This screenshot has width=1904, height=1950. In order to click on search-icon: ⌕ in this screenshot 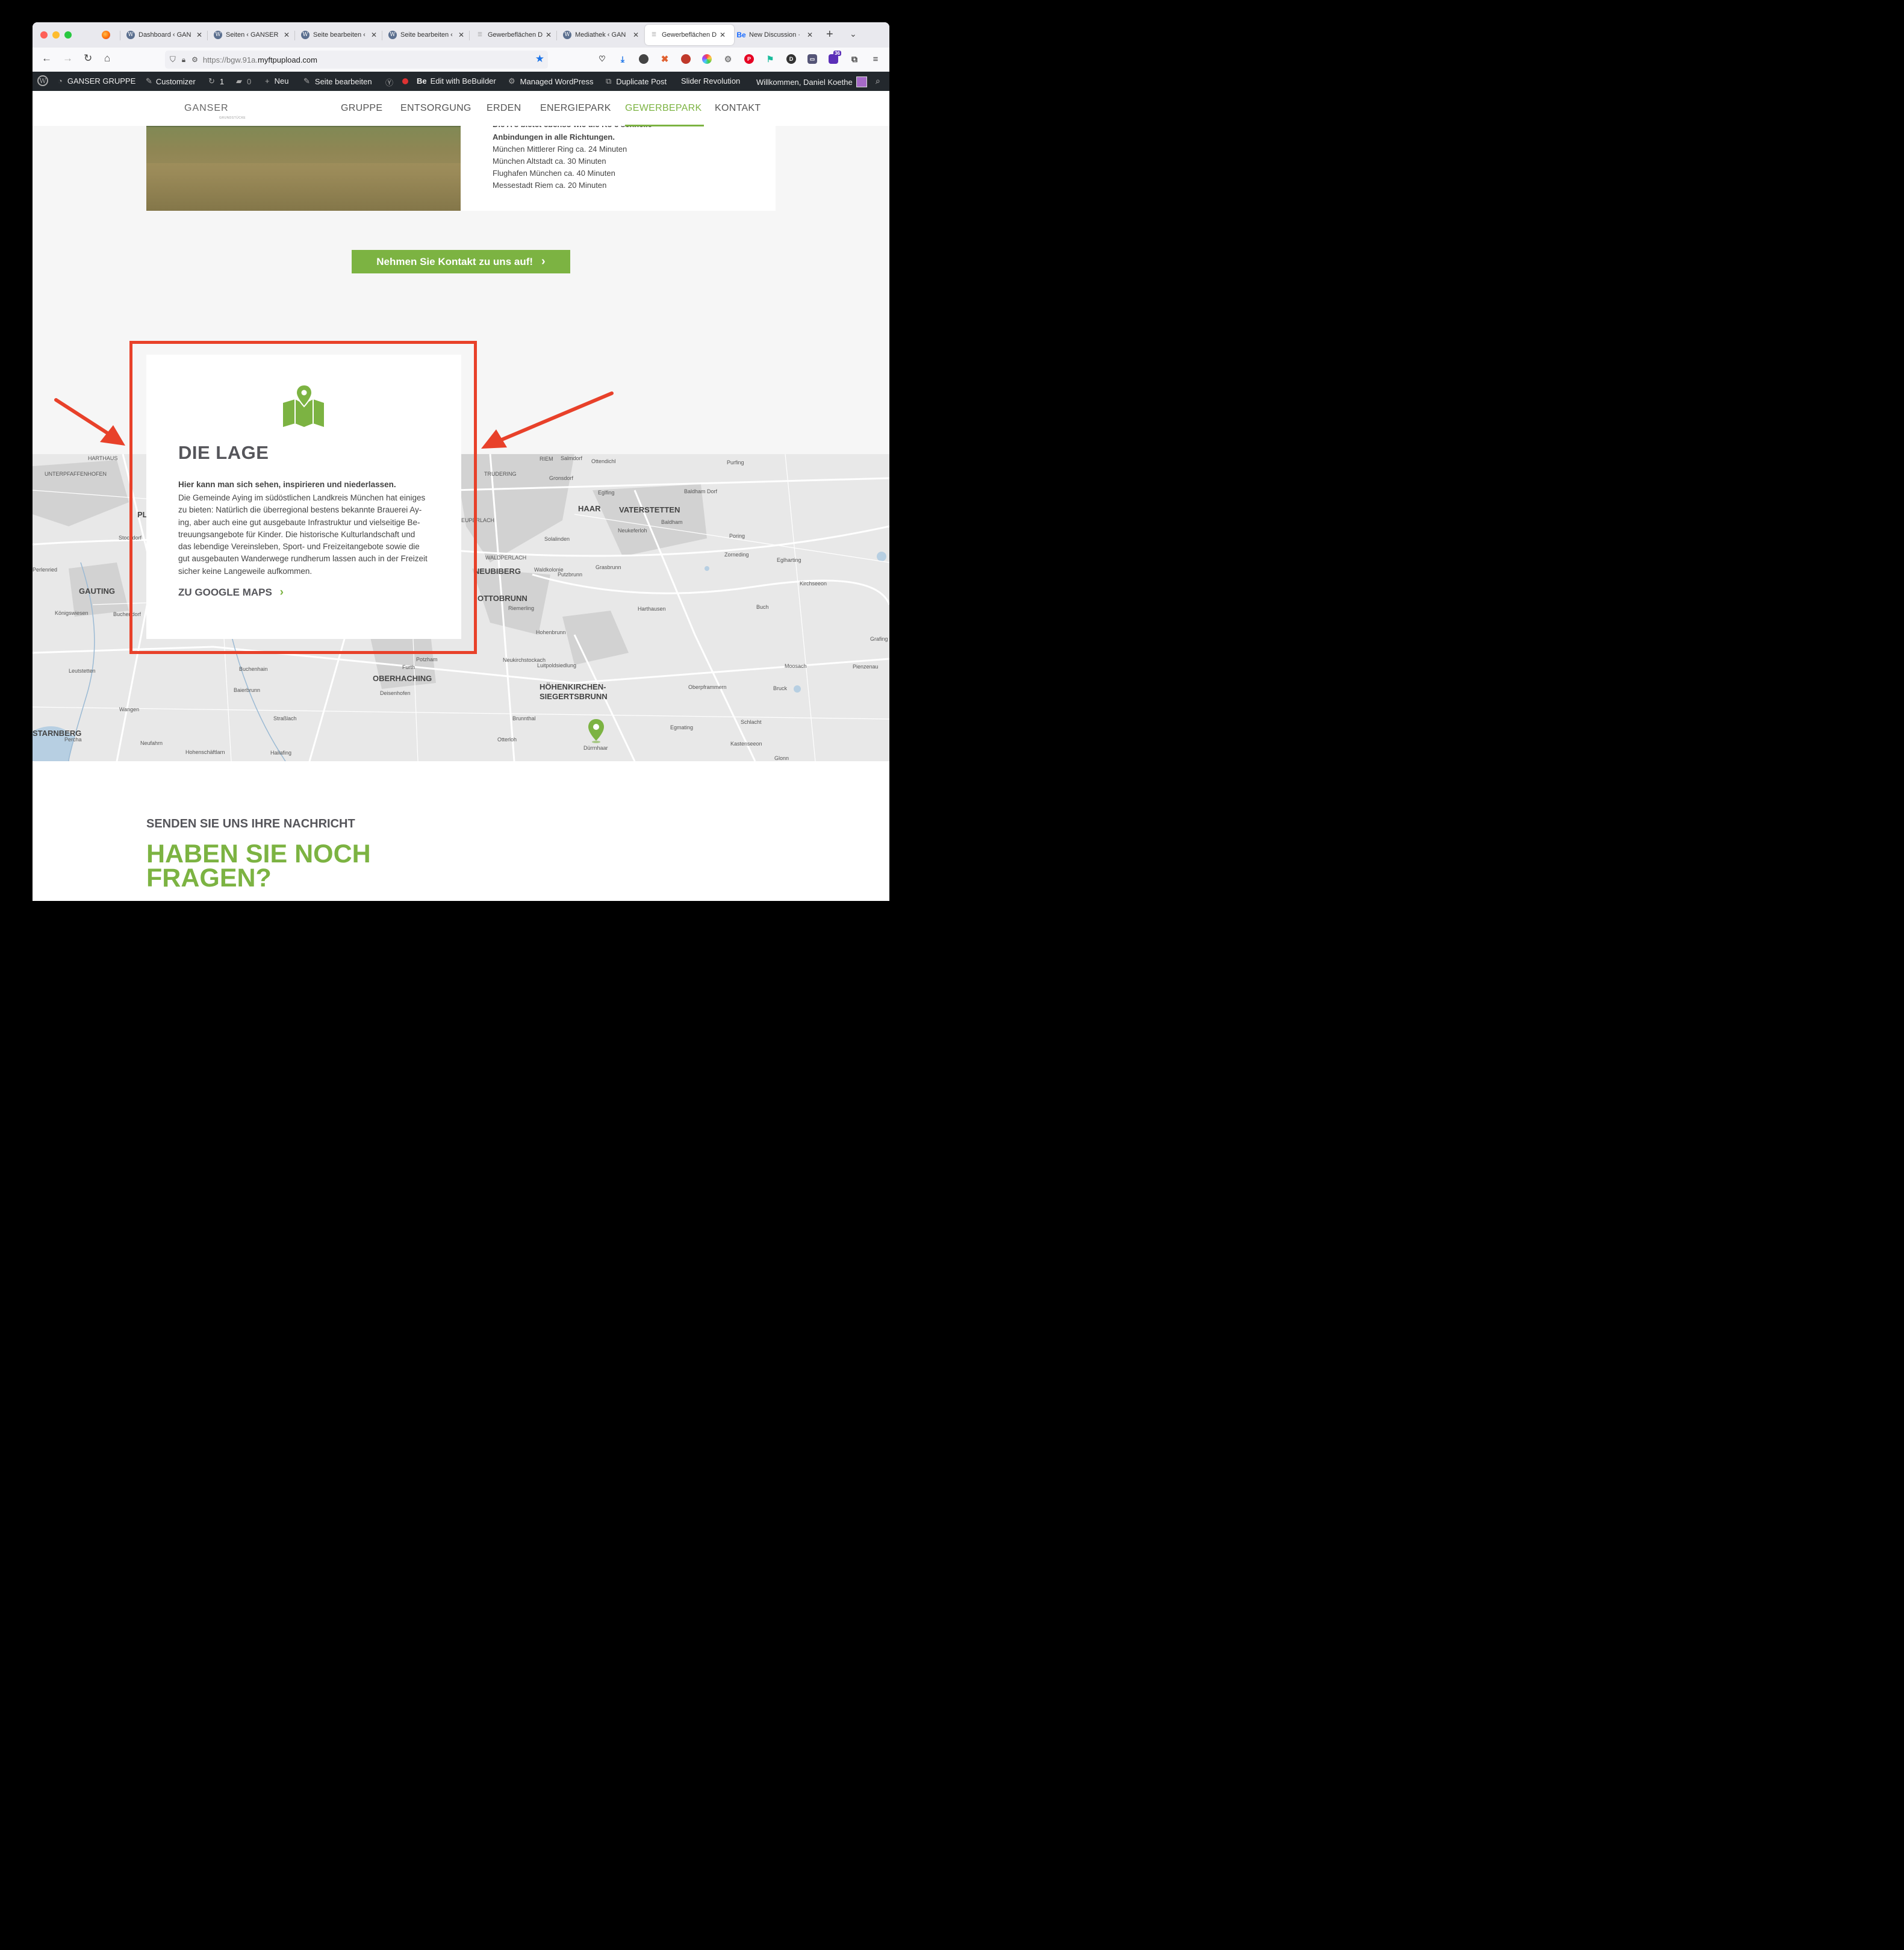, I will do `click(878, 81)`.